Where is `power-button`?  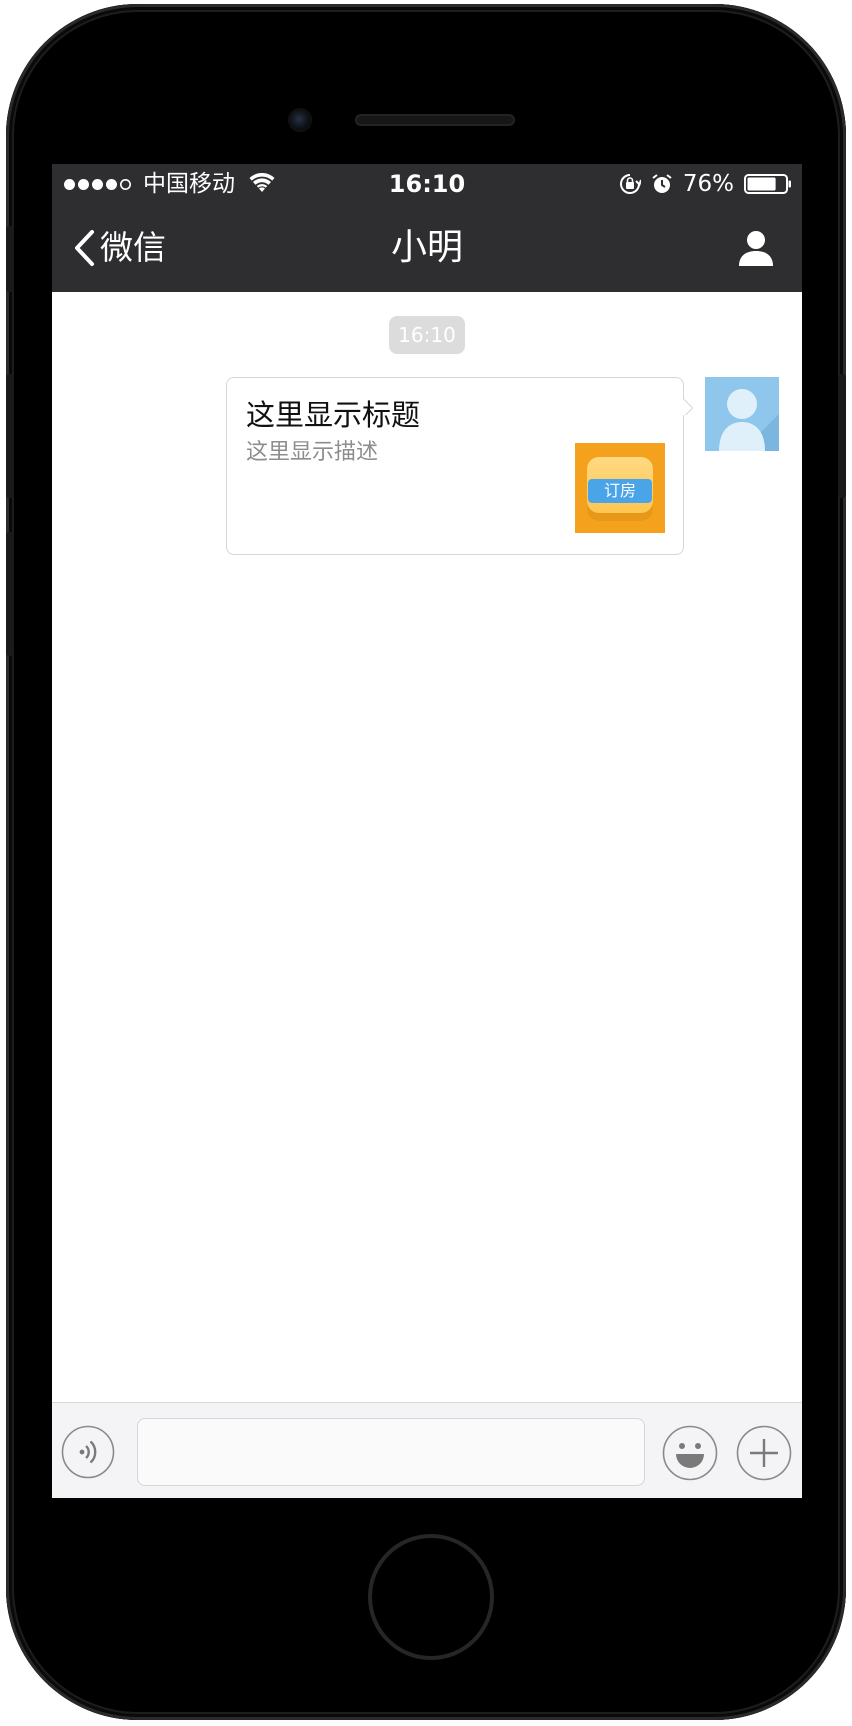
power-button is located at coordinates (842, 436).